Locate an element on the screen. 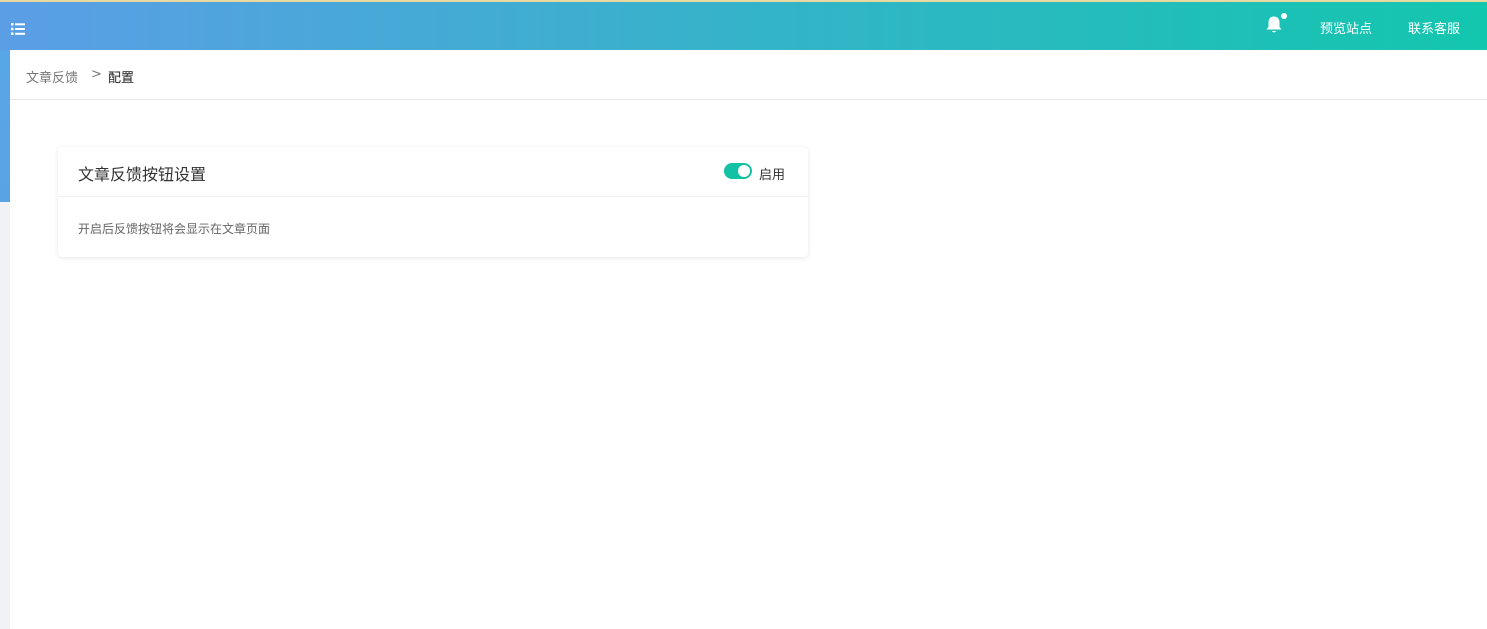  contact-support-link: 联系客服 is located at coordinates (1434, 27).